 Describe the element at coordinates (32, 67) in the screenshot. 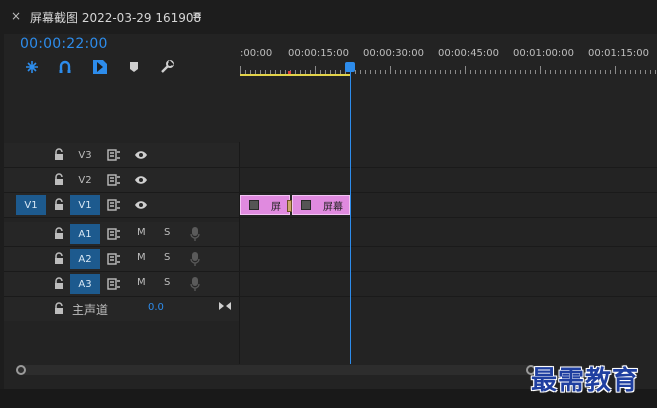

I see `snap-in-sequence-icon` at that location.